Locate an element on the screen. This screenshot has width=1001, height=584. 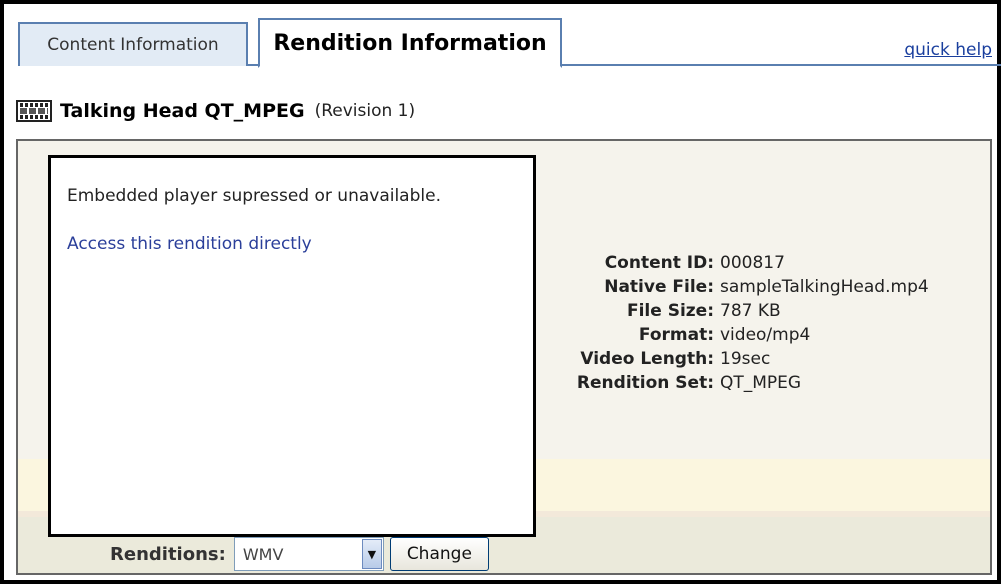
tab-label: Rendition Information is located at coordinates (410, 43).